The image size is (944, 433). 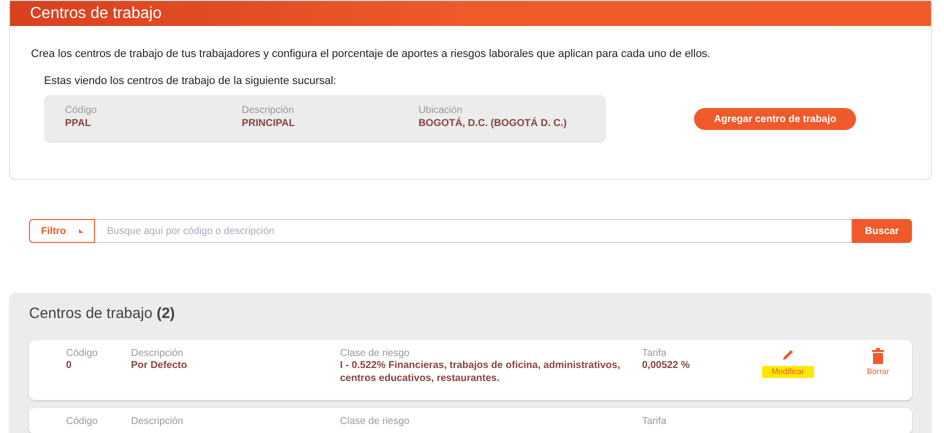 I want to click on field-value: I - 0.522% Financieras, trabajos de oficina, administrativos, centros educativos, restaurantes., so click(x=481, y=372).